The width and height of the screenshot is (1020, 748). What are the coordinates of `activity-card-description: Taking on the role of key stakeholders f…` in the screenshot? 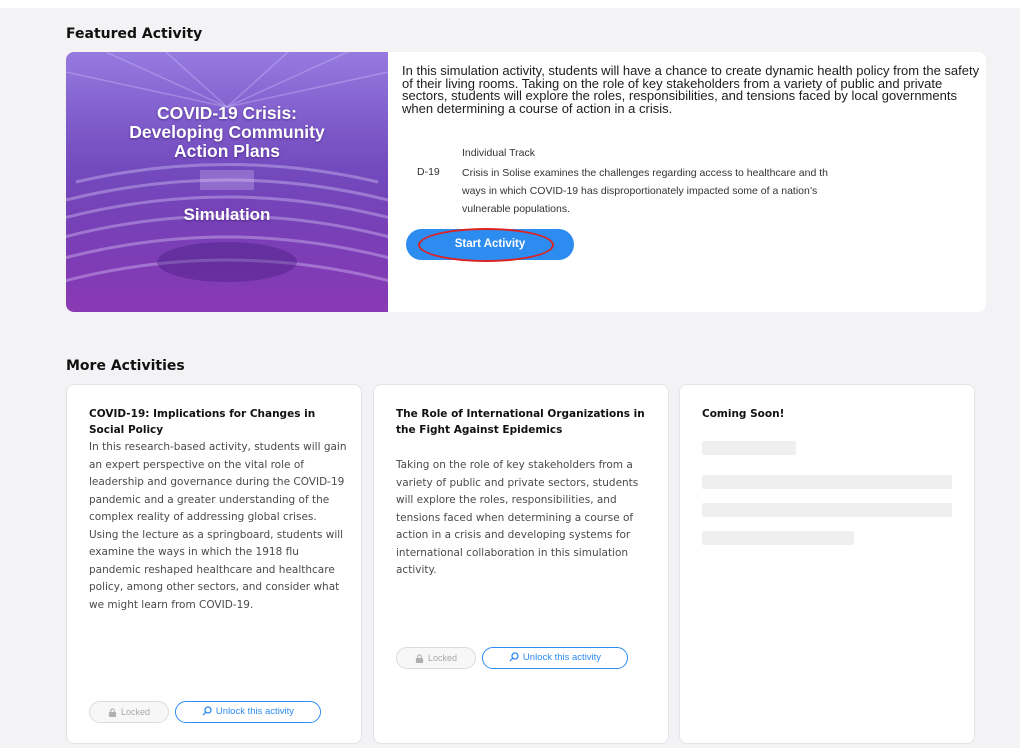 It's located at (517, 517).